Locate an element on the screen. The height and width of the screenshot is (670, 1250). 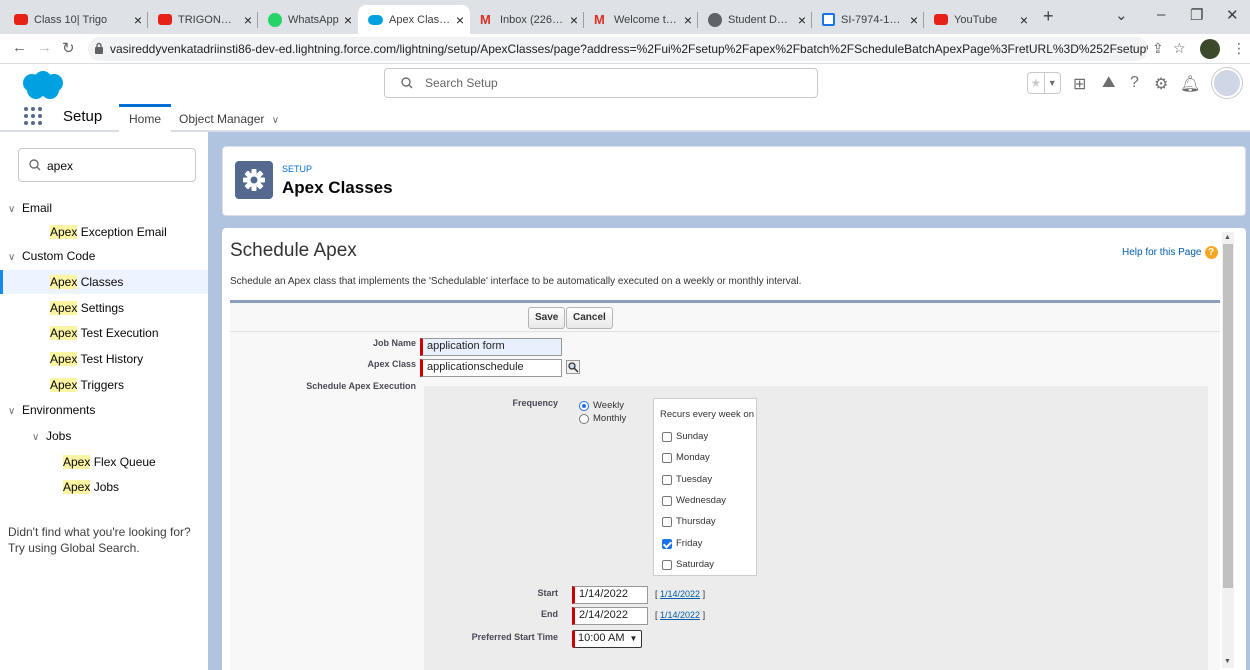
apex-class-input: applicationschedule is located at coordinates (491, 368).